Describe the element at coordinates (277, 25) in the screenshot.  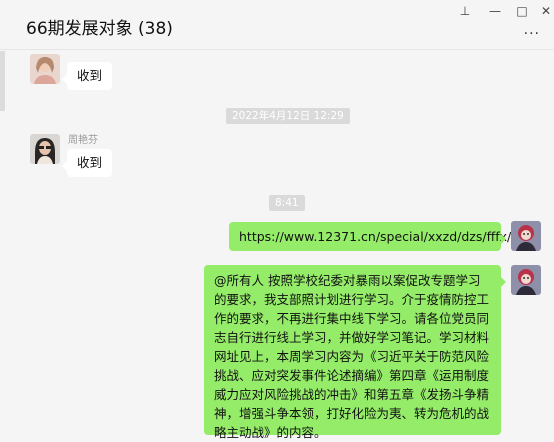
I see `title-bar: 66期发展对象 (38) ⊥ — □ ✕ ···` at that location.